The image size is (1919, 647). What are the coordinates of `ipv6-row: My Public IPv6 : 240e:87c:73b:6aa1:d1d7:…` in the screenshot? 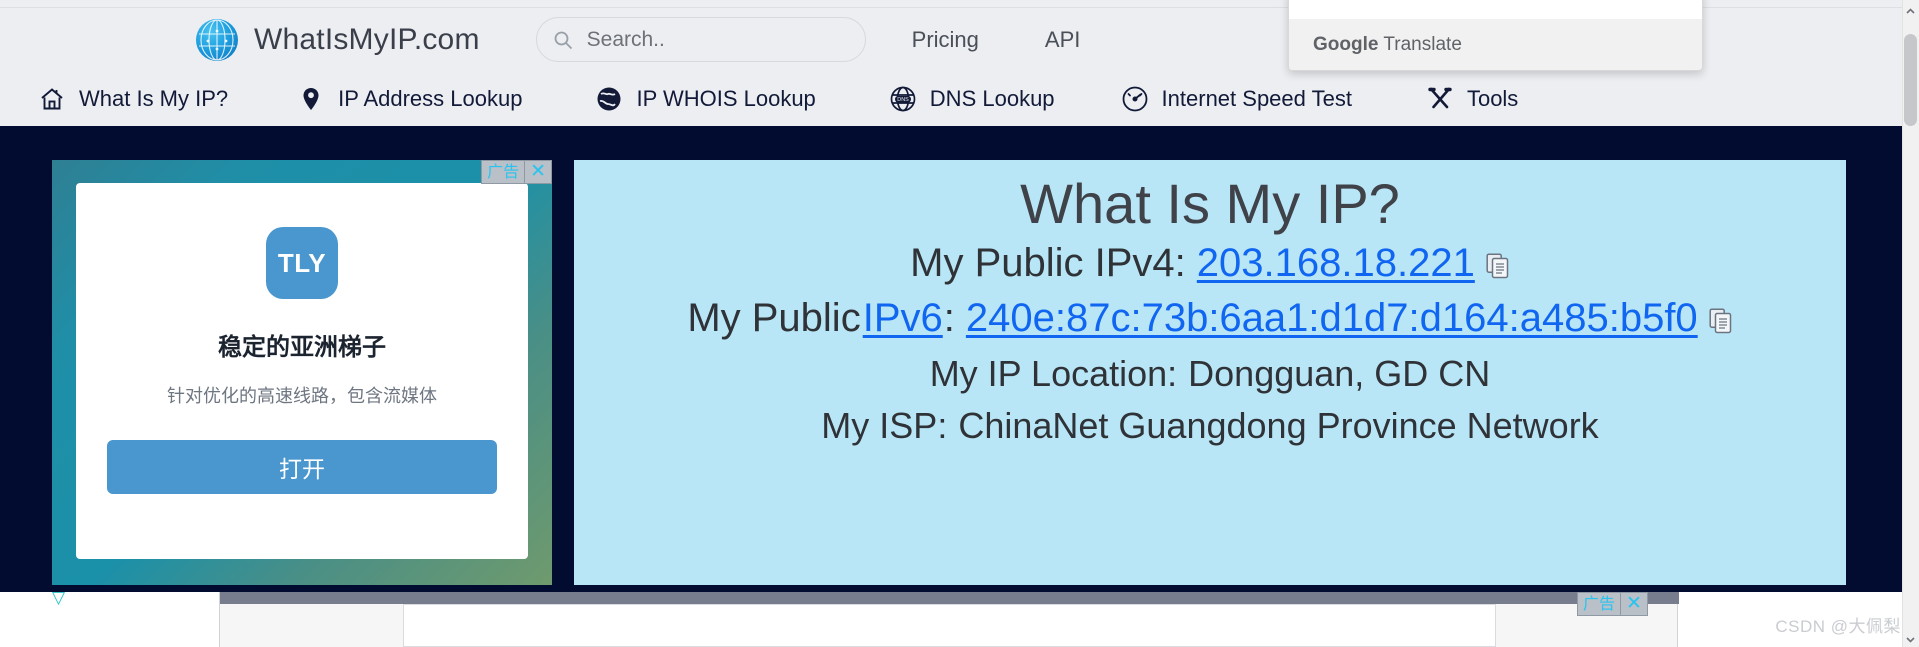 It's located at (1209, 318).